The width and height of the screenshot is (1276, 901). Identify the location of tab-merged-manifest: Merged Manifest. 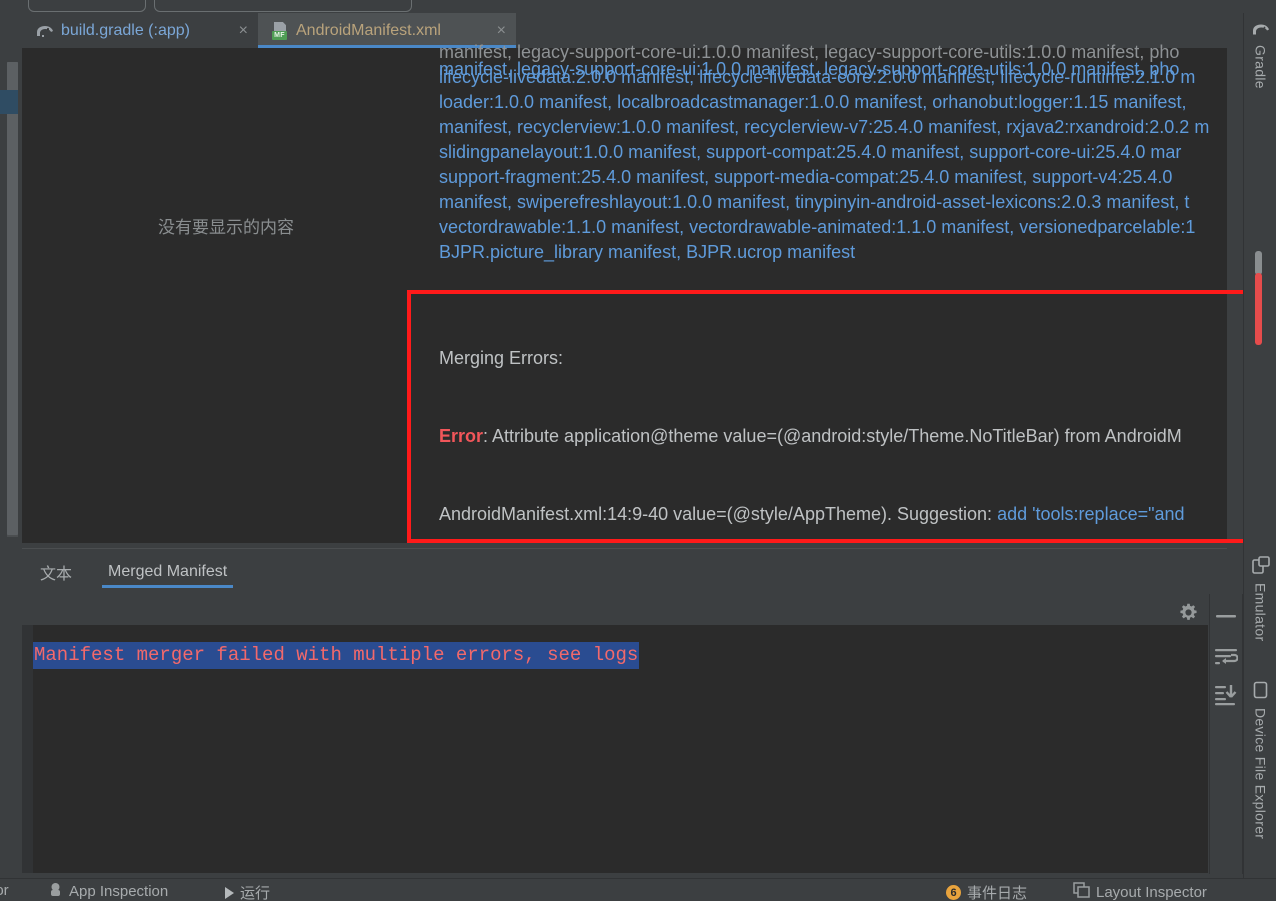
(167, 571).